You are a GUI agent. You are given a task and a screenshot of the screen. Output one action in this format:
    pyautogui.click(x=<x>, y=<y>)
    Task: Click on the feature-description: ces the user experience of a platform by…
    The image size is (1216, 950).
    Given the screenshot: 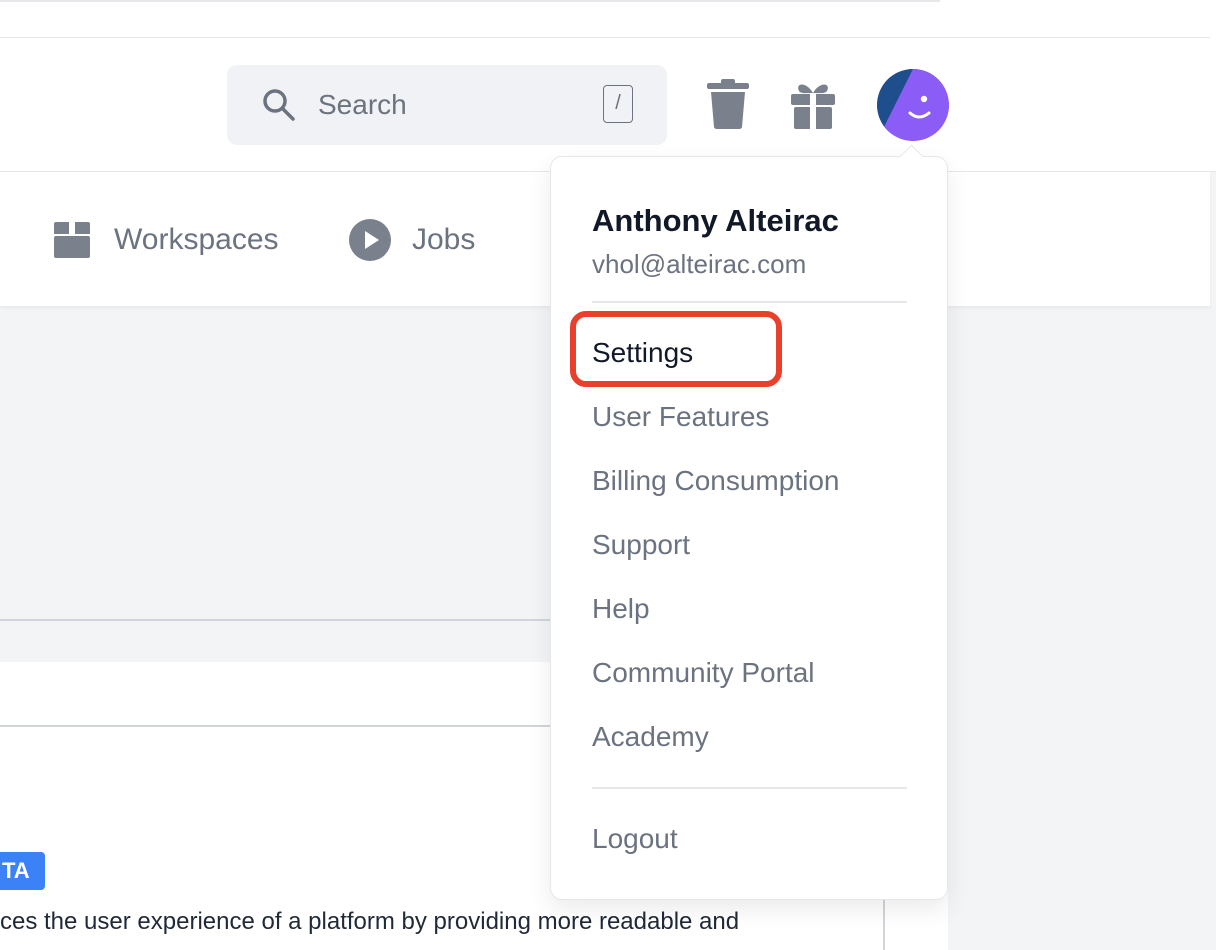 What is the action you would take?
    pyautogui.click(x=370, y=921)
    